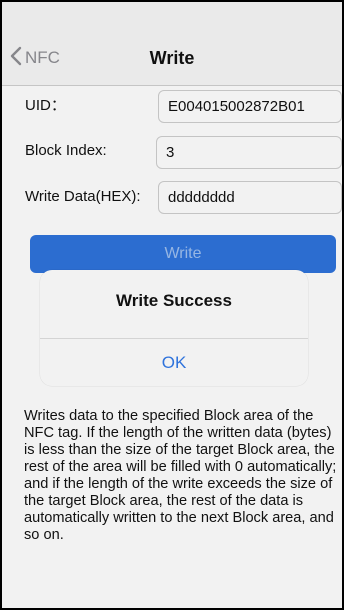 Image resolution: width=344 pixels, height=610 pixels. What do you see at coordinates (174, 362) in the screenshot?
I see `alert-ok-button: OK` at bounding box center [174, 362].